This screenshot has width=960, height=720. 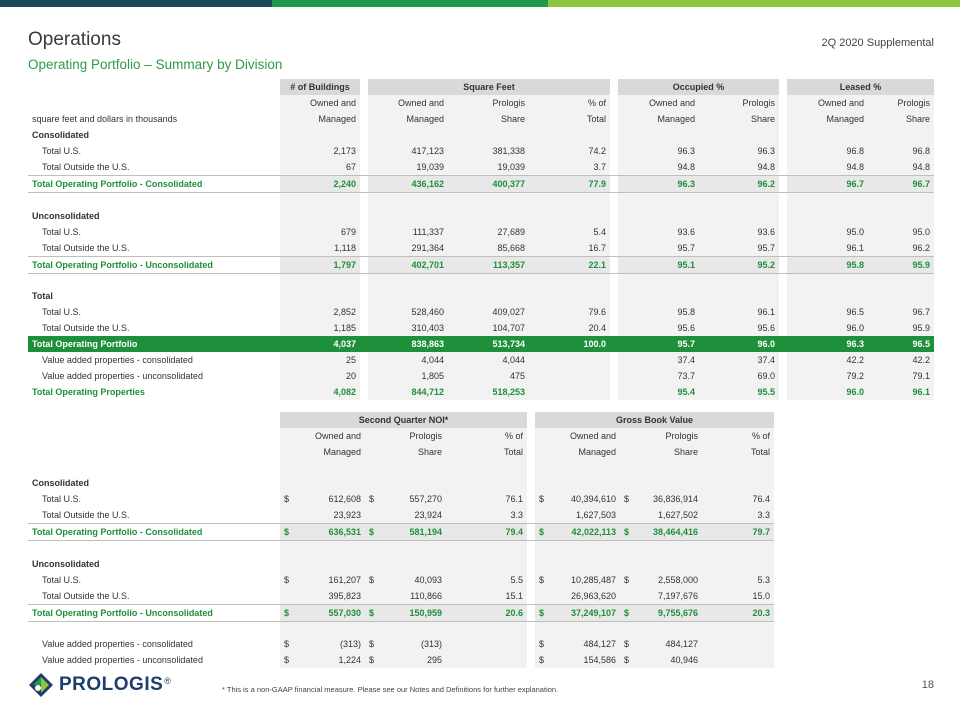 What do you see at coordinates (408, 392) in the screenshot?
I see `table-cell: 844,712` at bounding box center [408, 392].